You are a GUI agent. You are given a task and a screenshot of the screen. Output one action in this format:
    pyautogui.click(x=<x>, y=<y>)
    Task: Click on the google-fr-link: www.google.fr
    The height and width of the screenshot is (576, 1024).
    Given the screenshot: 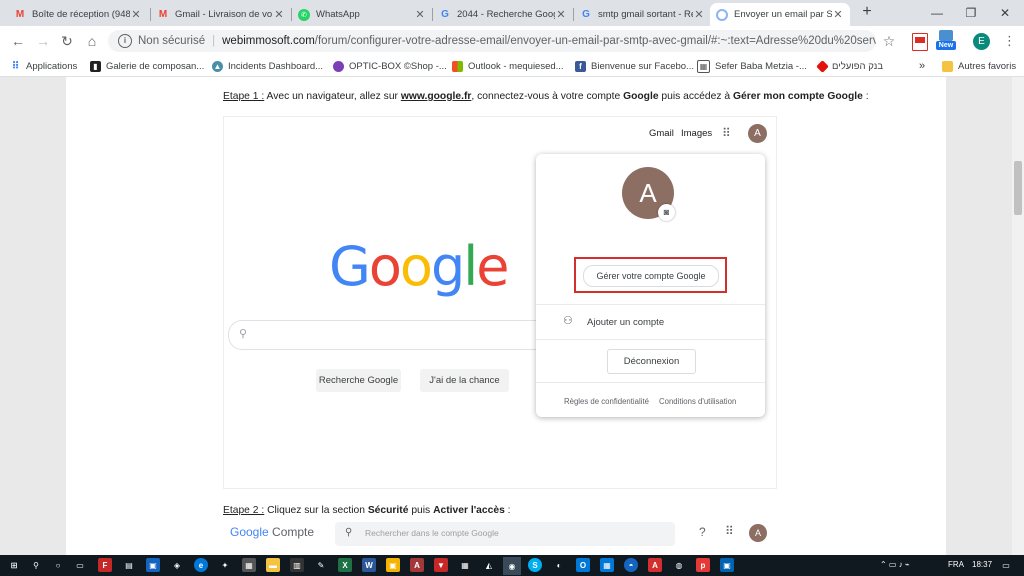 What is the action you would take?
    pyautogui.click(x=436, y=96)
    